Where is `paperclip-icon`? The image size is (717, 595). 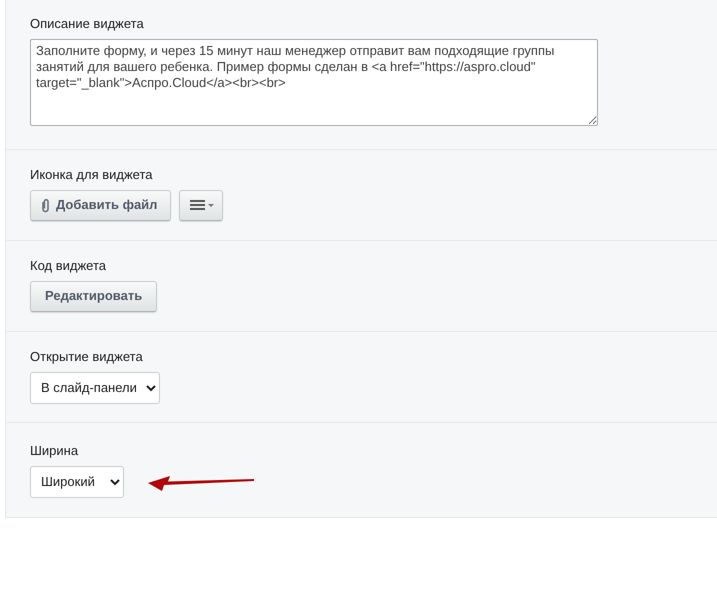 paperclip-icon is located at coordinates (45, 205).